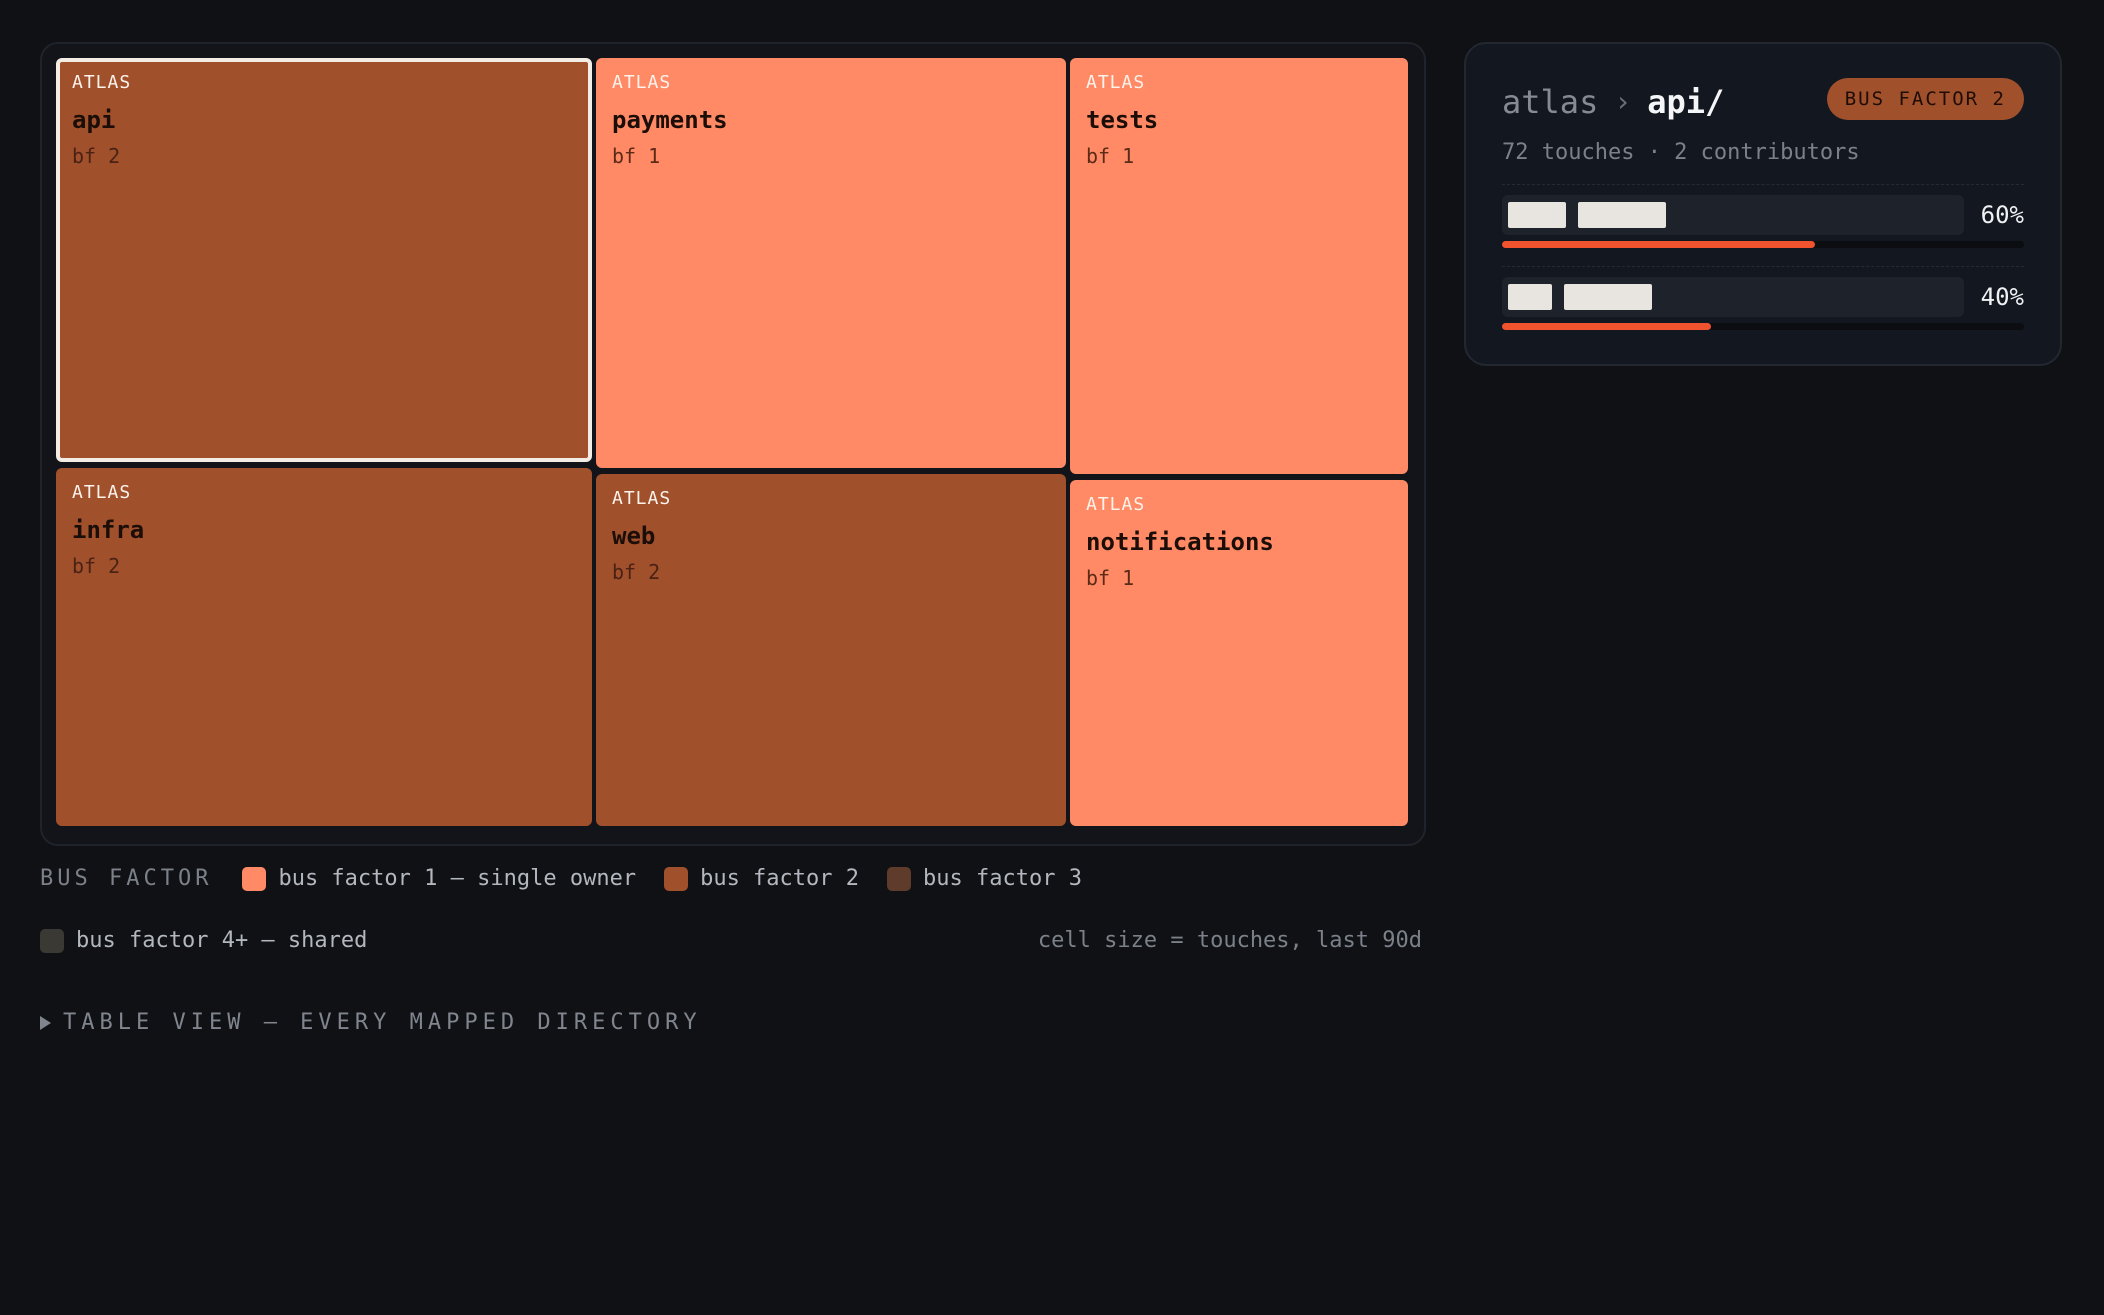 The image size is (2104, 1315). I want to click on panel-summary: 72 touches · 2 contributors, so click(1681, 152).